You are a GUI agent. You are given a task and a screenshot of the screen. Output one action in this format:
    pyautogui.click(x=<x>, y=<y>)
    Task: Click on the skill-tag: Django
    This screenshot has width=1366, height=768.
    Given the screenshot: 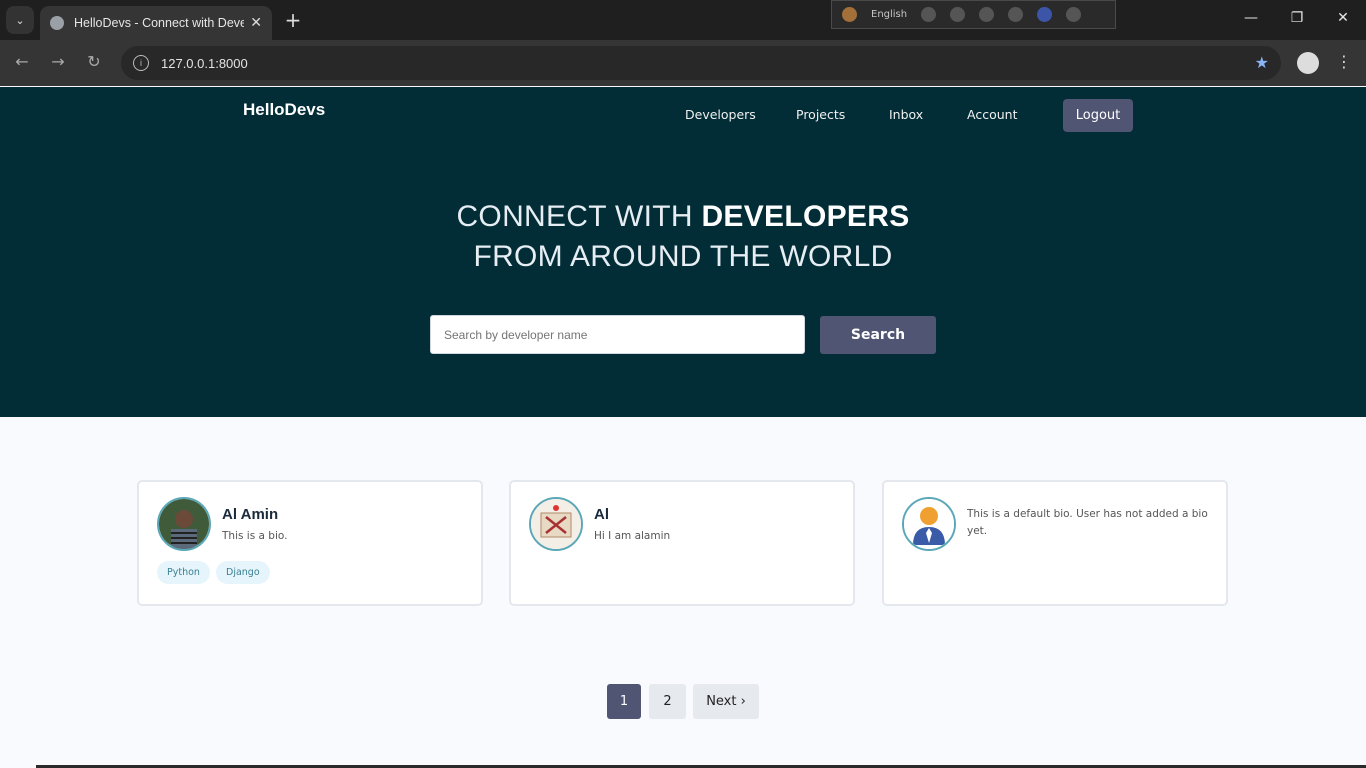 What is the action you would take?
    pyautogui.click(x=243, y=572)
    